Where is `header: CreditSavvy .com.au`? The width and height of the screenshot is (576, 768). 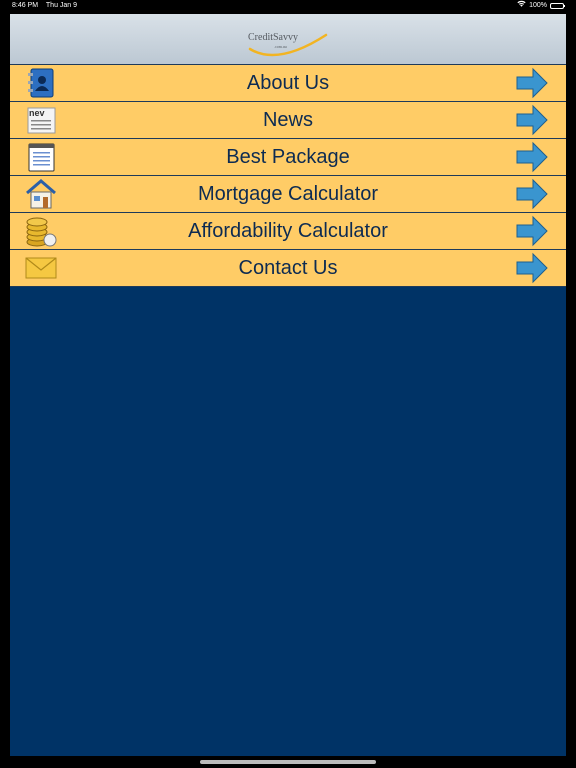
header: CreditSavvy .com.au is located at coordinates (288, 39).